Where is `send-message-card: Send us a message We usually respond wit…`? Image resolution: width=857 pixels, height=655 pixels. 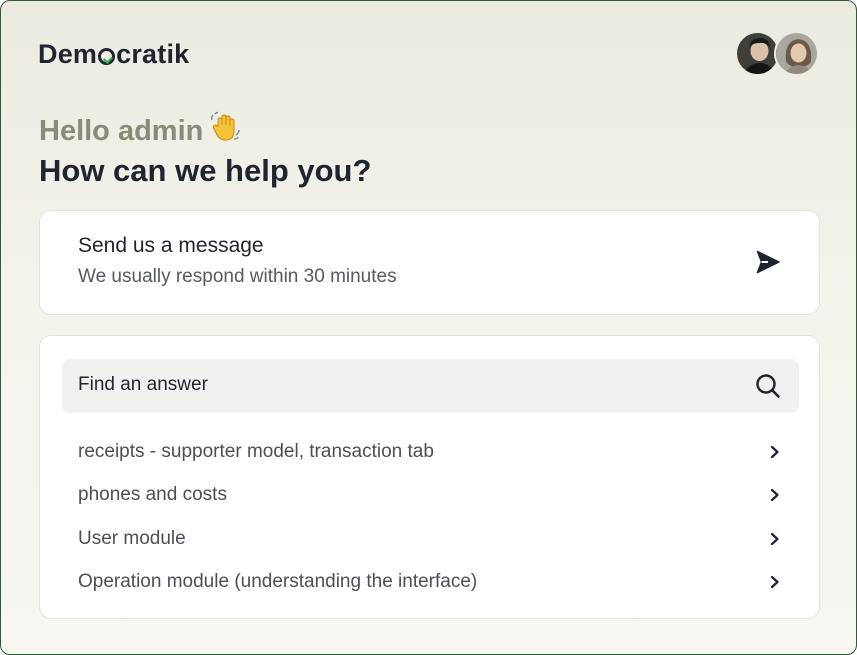 send-message-card: Send us a message We usually respond wit… is located at coordinates (429, 262).